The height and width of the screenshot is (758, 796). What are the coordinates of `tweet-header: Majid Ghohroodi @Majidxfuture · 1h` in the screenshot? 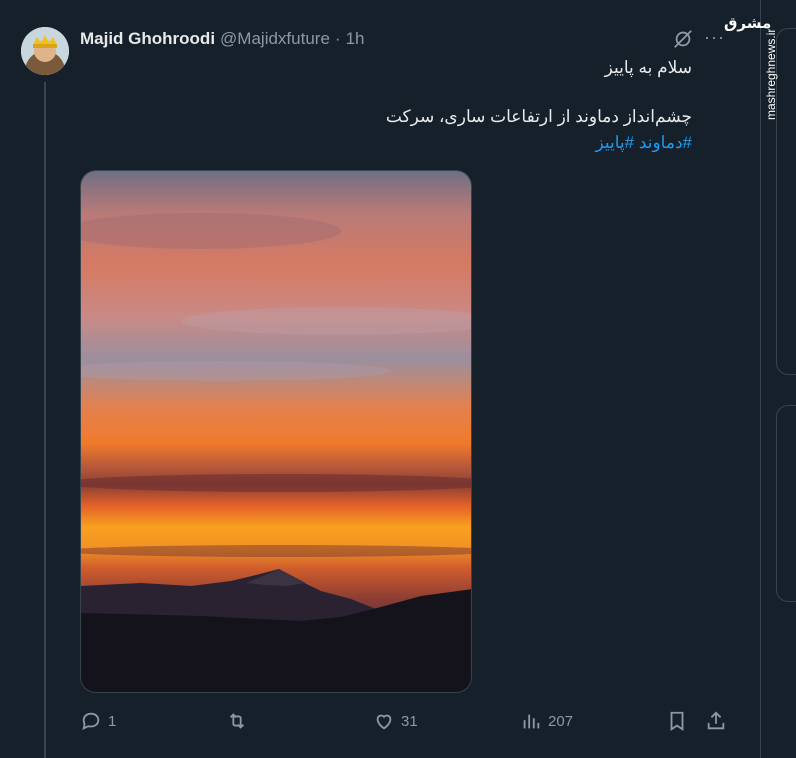 It's located at (222, 39).